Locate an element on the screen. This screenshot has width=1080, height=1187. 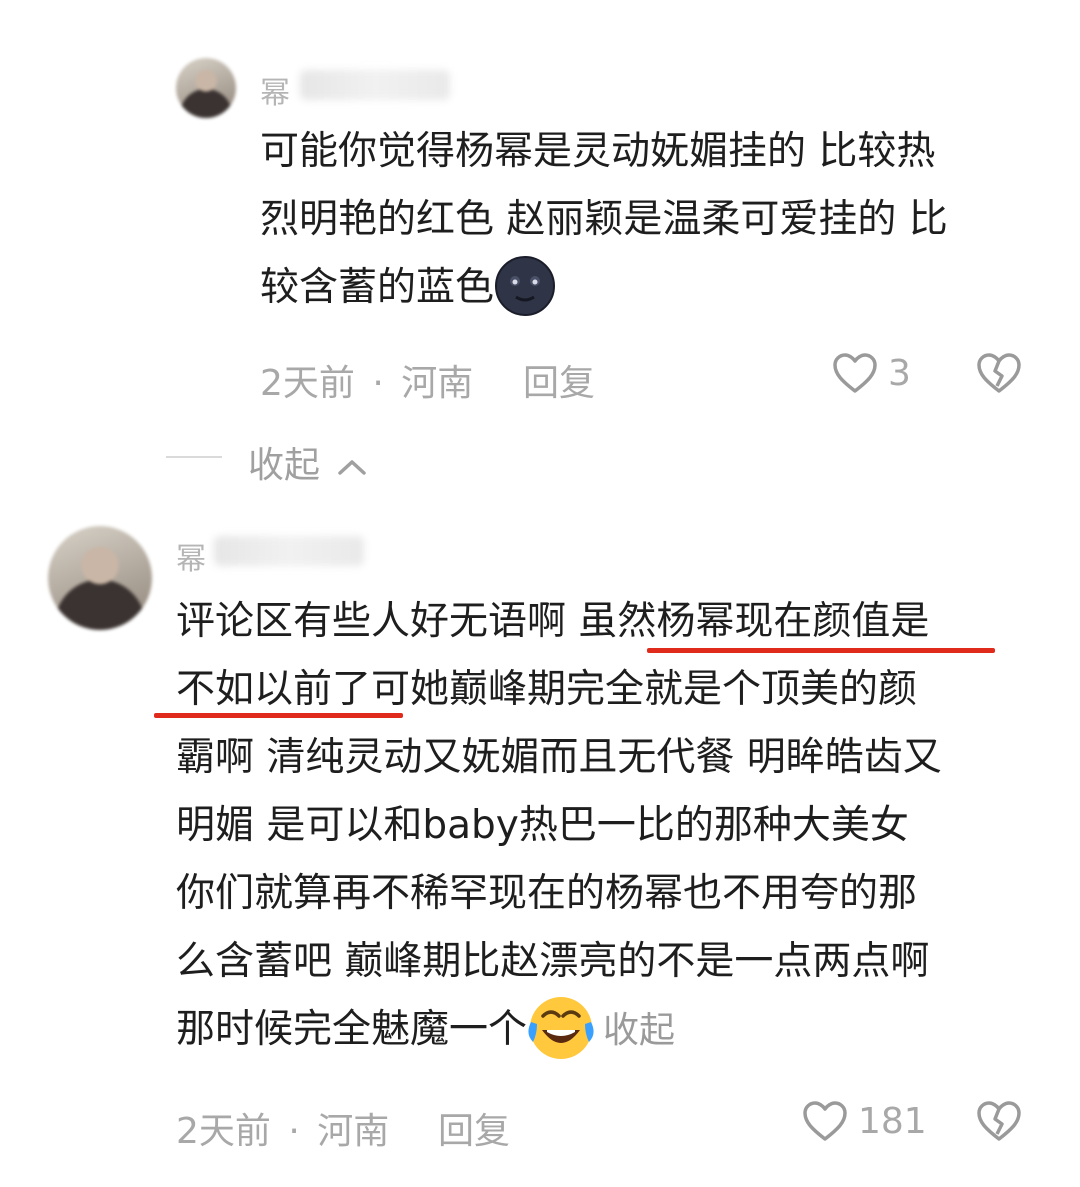
chevron-up-icon is located at coordinates (352, 467).